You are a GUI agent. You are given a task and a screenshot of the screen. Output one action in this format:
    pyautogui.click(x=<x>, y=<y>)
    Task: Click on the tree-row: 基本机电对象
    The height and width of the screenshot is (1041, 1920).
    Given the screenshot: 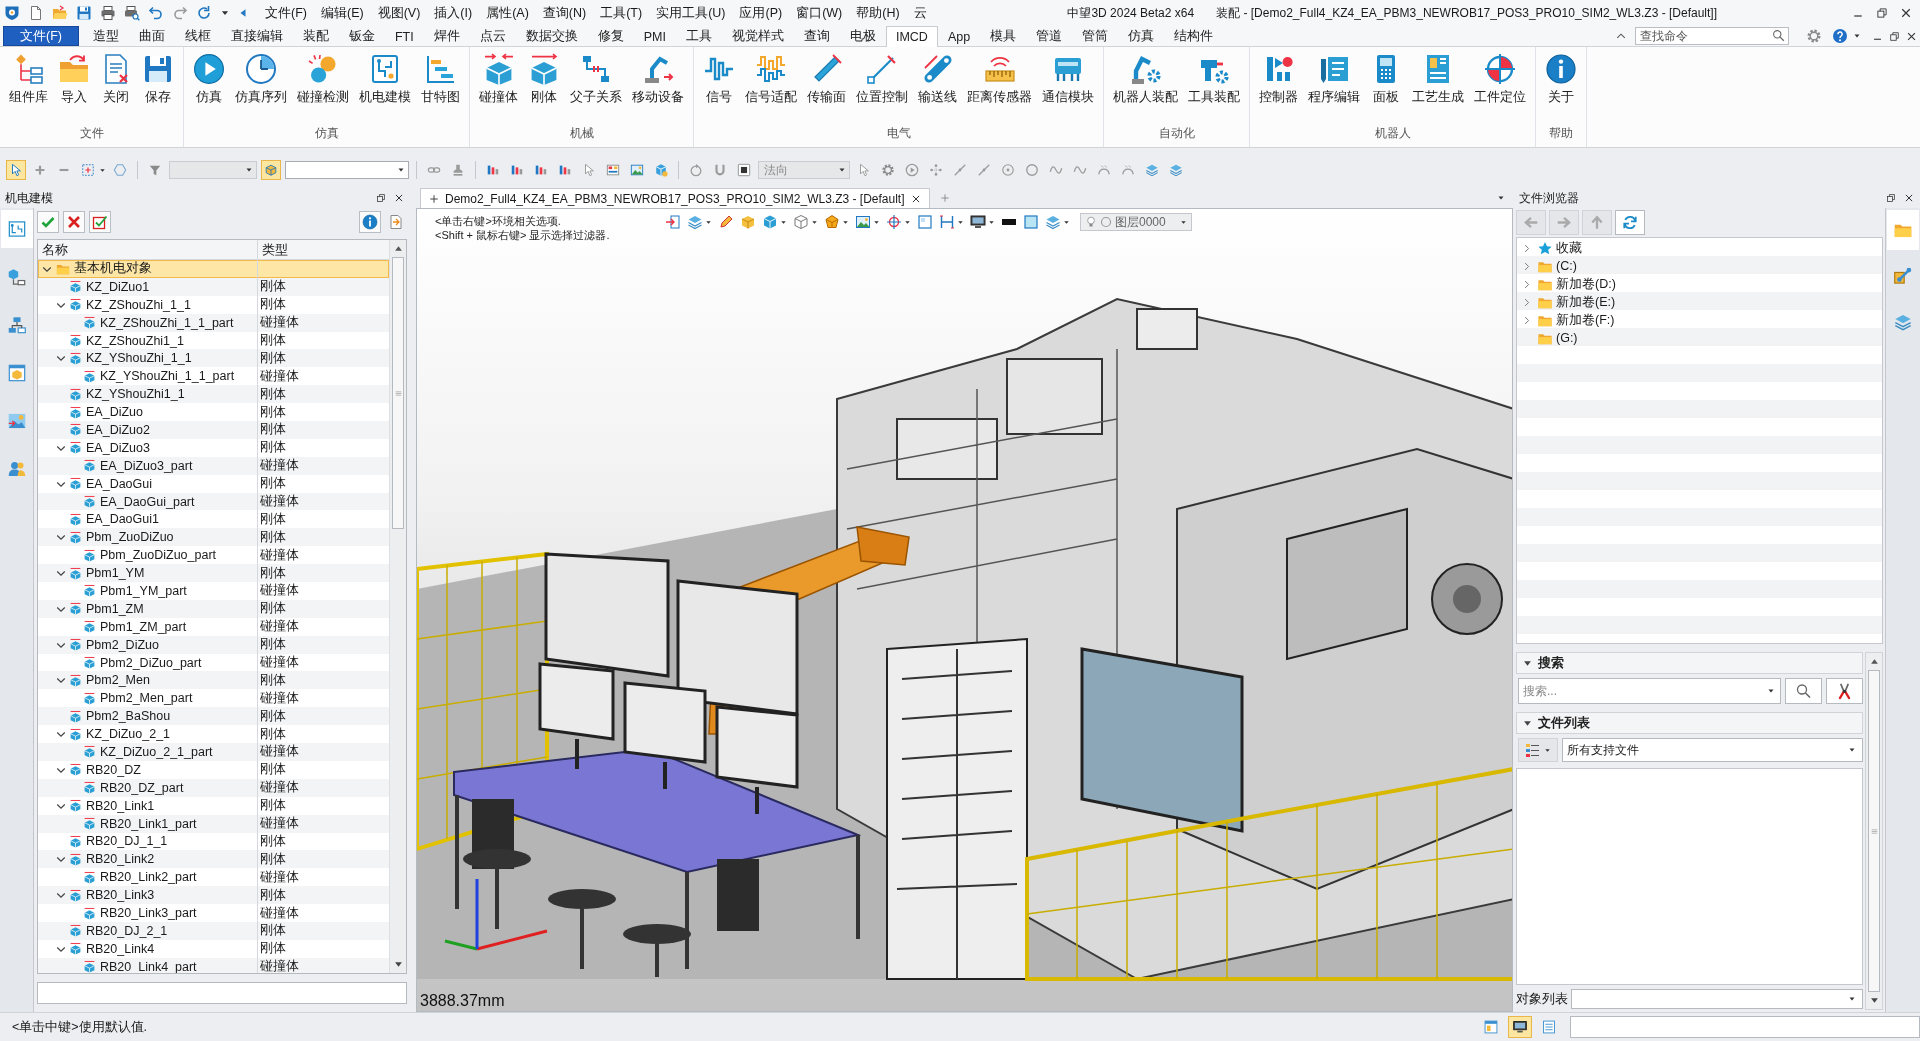 What is the action you would take?
    pyautogui.click(x=213, y=269)
    